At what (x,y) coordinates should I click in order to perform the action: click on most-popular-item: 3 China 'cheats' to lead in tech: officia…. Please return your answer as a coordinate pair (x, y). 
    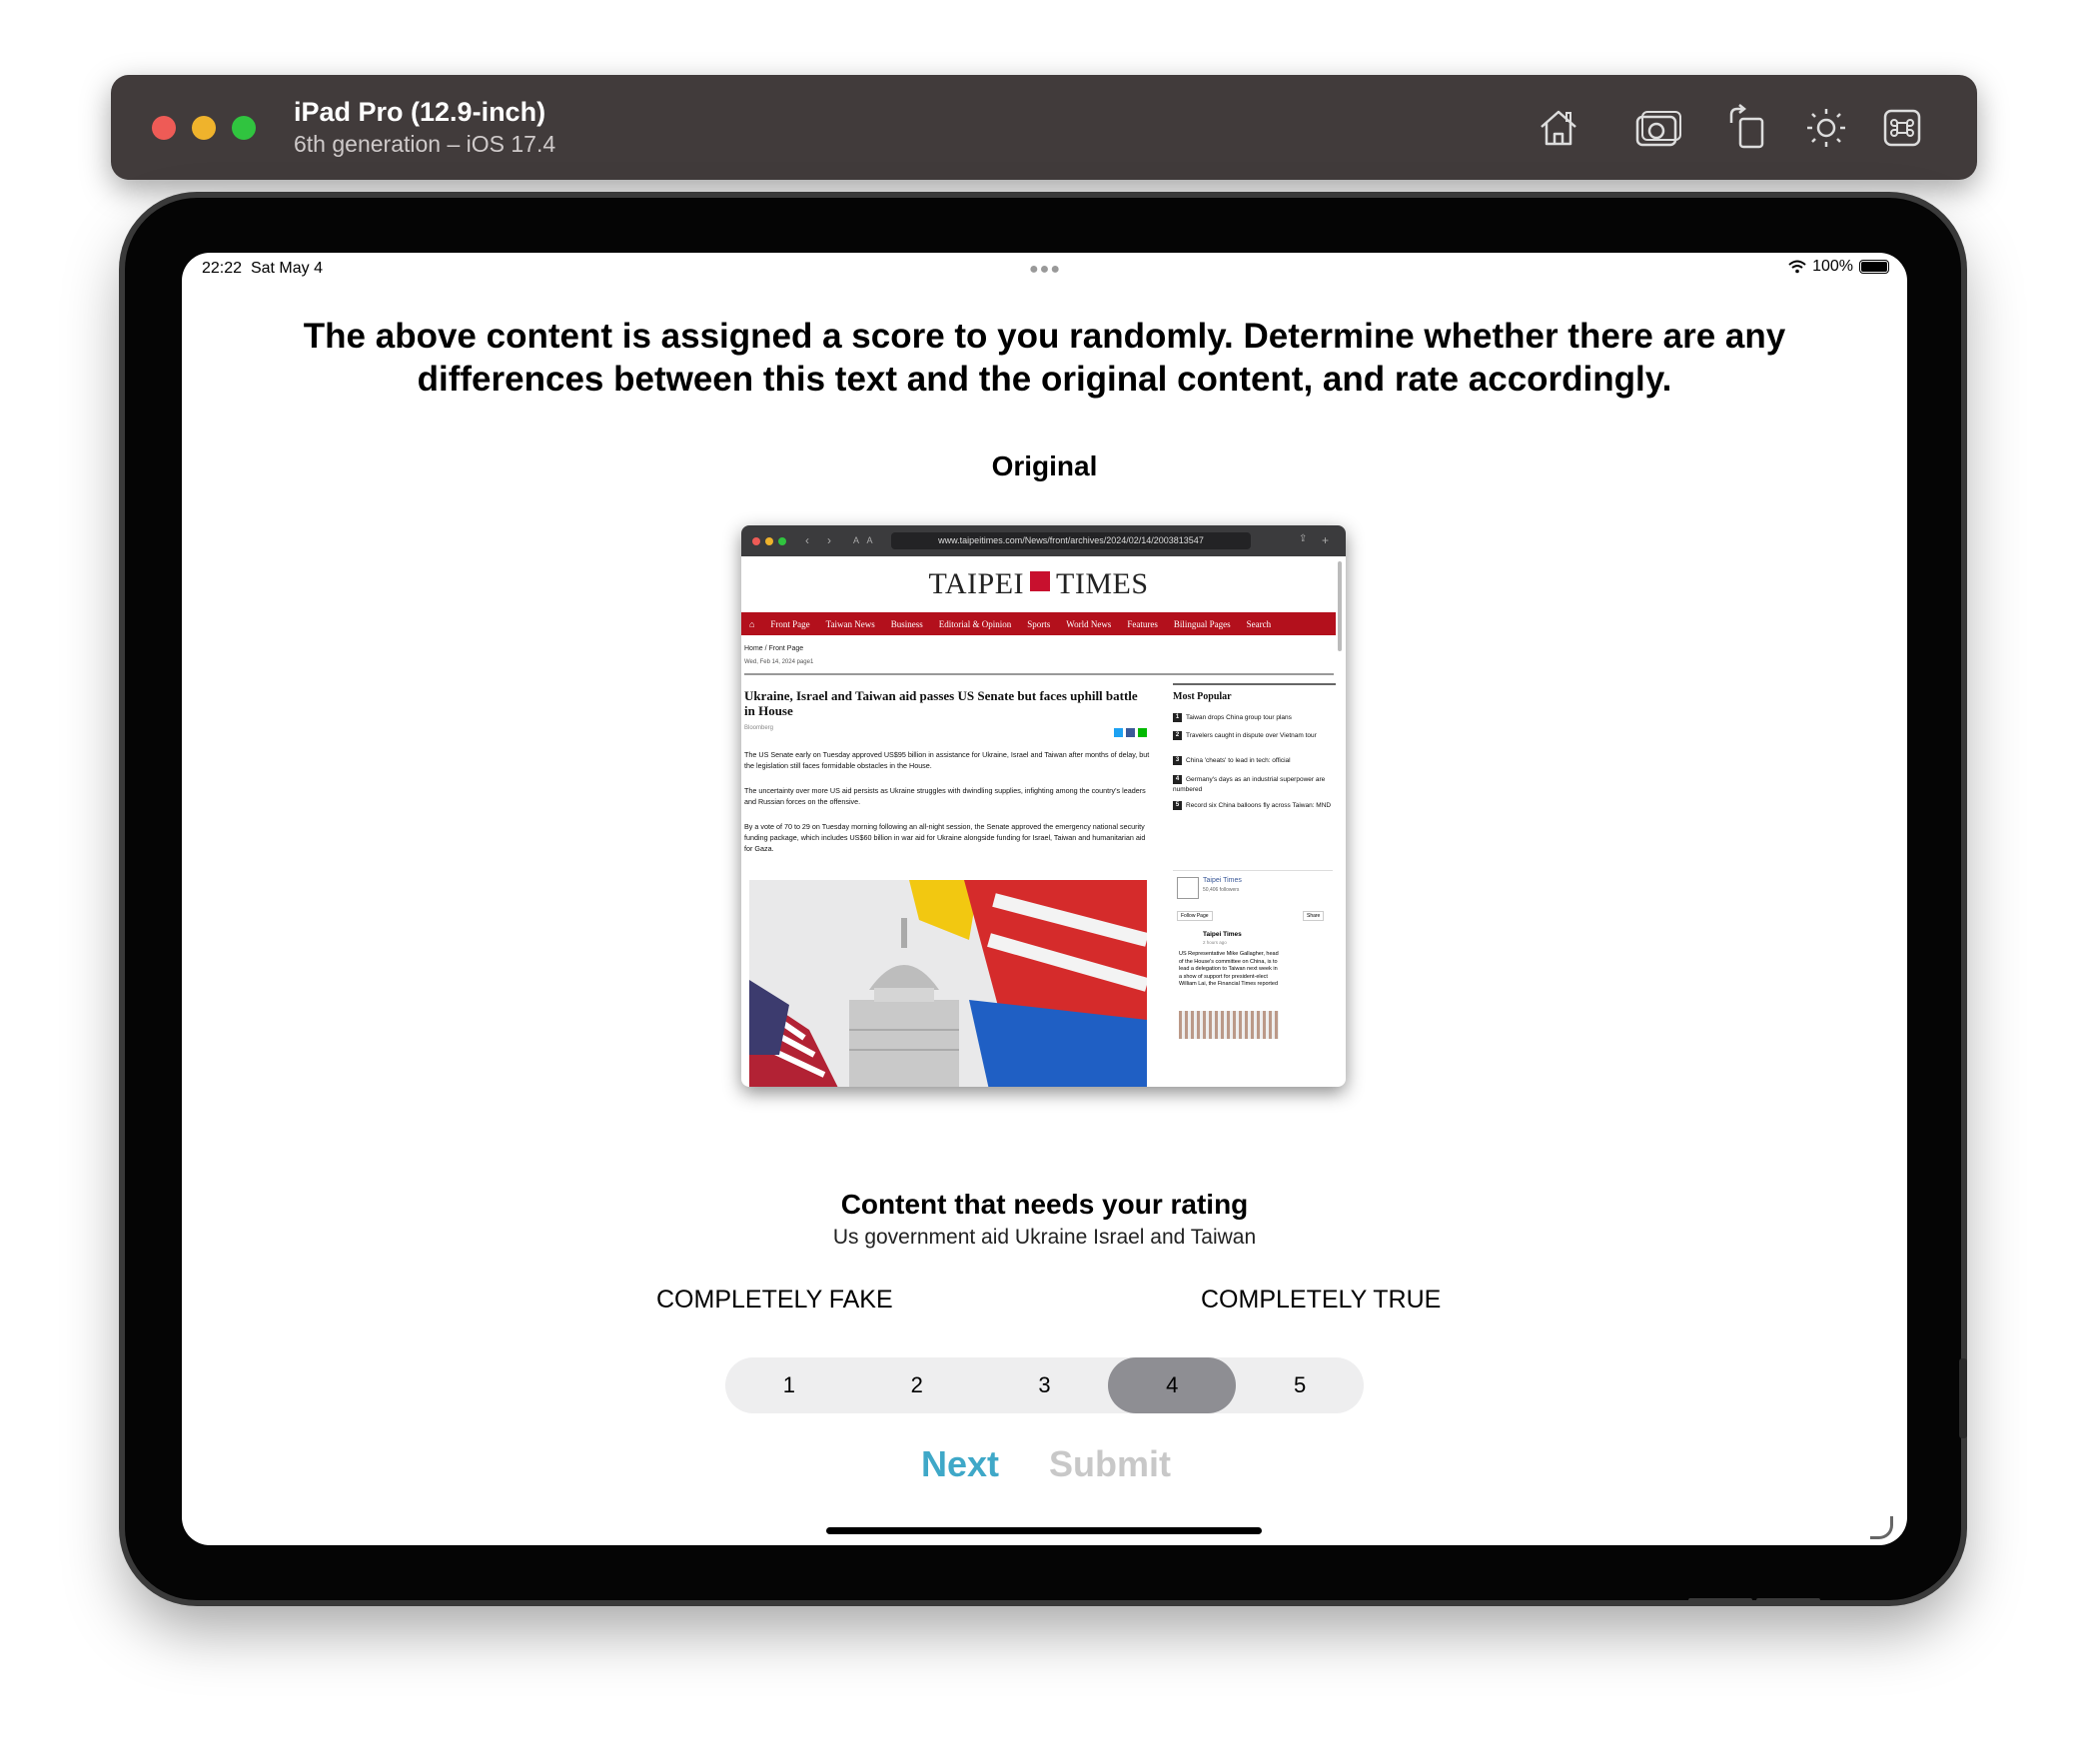
    Looking at the image, I should click on (1253, 761).